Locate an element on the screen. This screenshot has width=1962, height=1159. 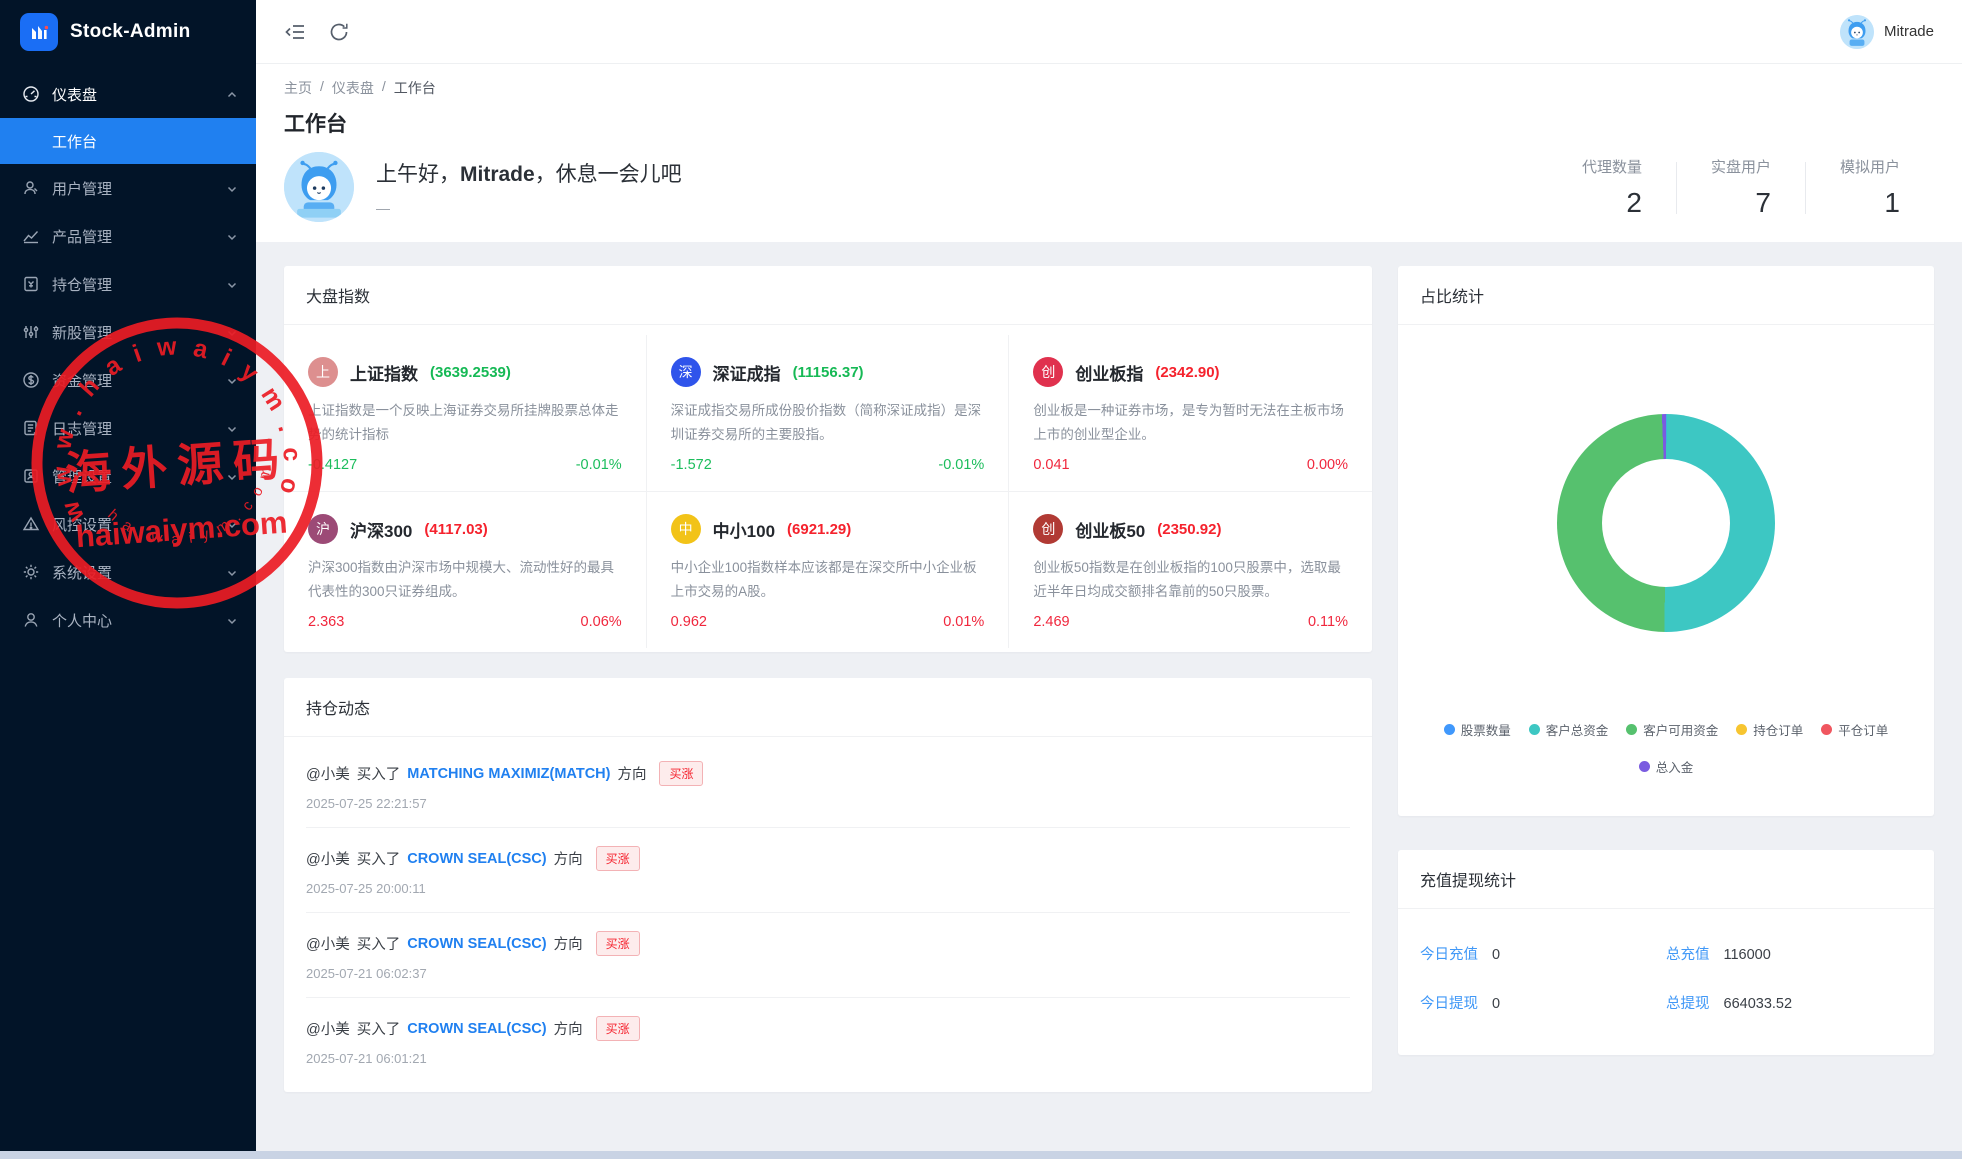
today-recharge-value: 0 is located at coordinates (1496, 955).